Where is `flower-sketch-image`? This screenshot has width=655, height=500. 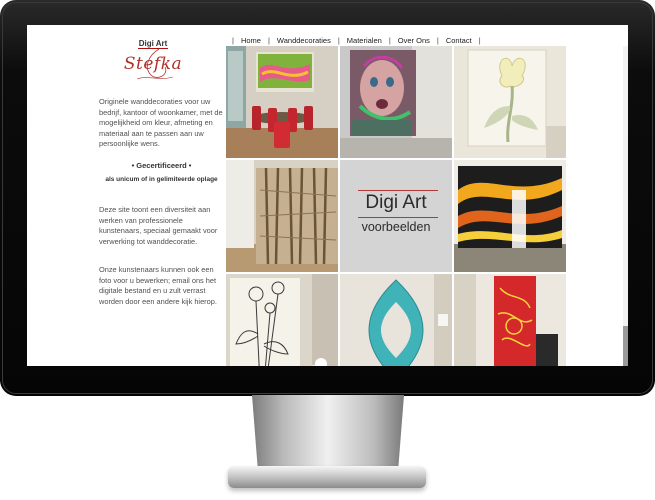
flower-sketch-image is located at coordinates (282, 320).